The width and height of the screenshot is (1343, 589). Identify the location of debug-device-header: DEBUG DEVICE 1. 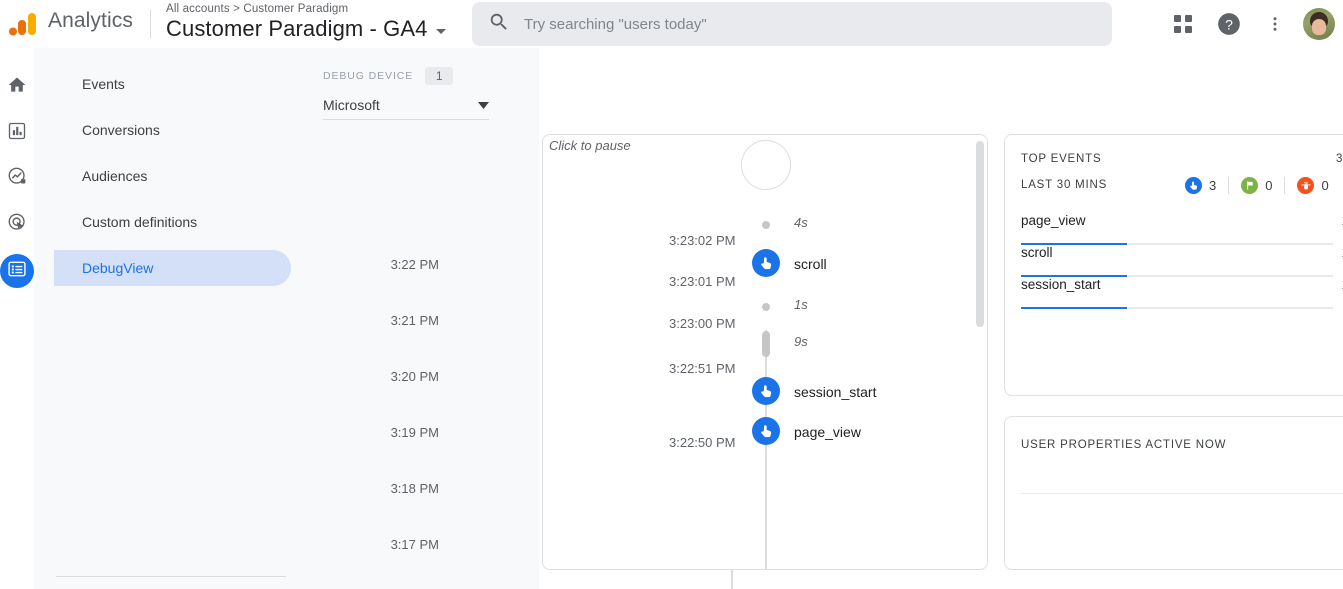
(388, 76).